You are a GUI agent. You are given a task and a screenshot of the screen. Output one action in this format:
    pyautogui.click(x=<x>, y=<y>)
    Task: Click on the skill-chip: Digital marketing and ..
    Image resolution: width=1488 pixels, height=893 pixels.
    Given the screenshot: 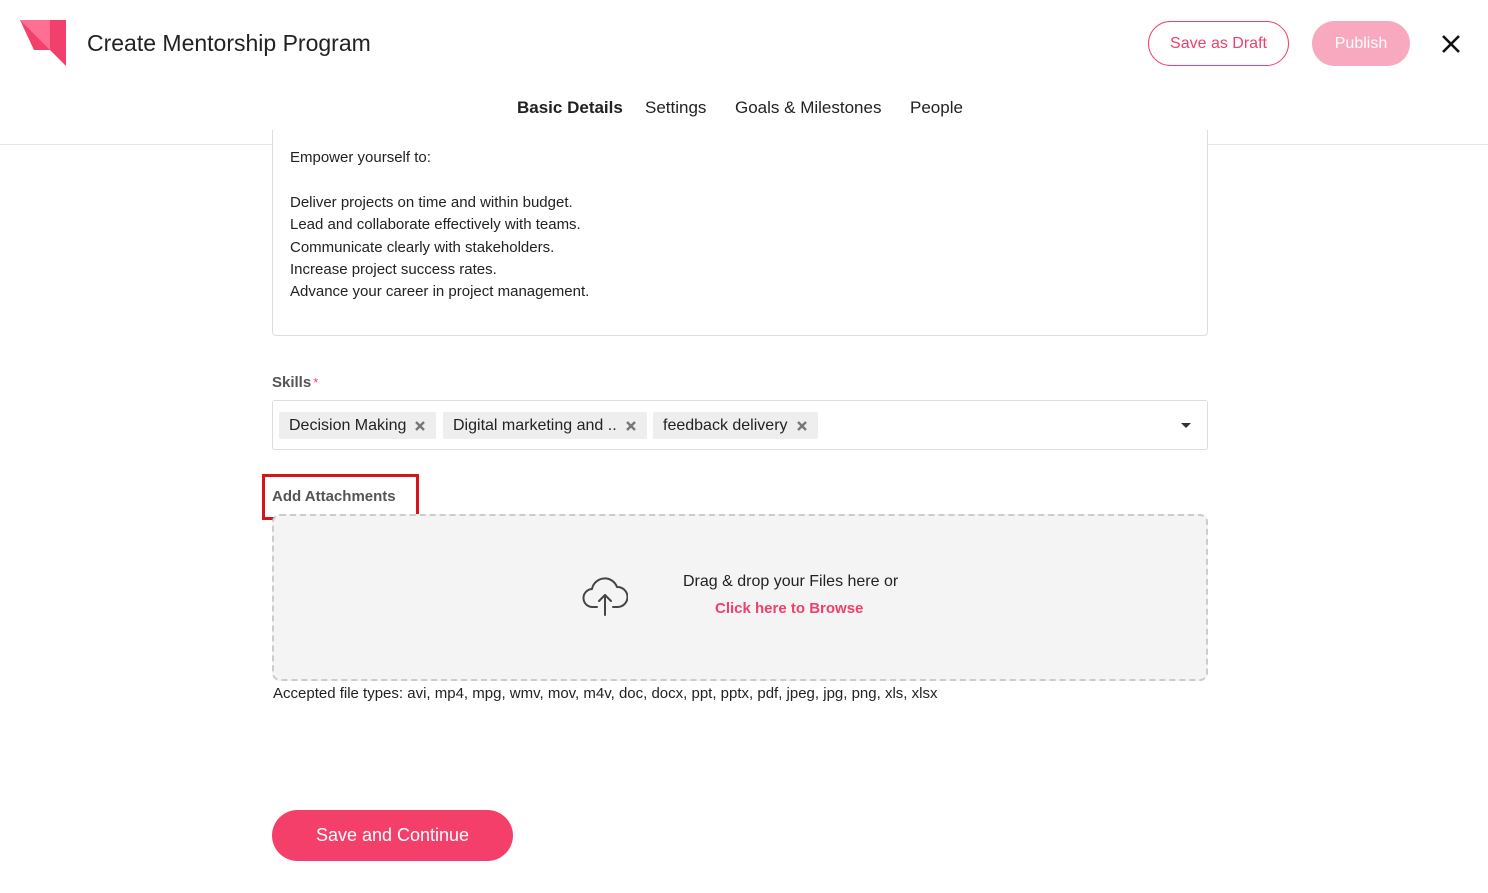 What is the action you would take?
    pyautogui.click(x=545, y=425)
    